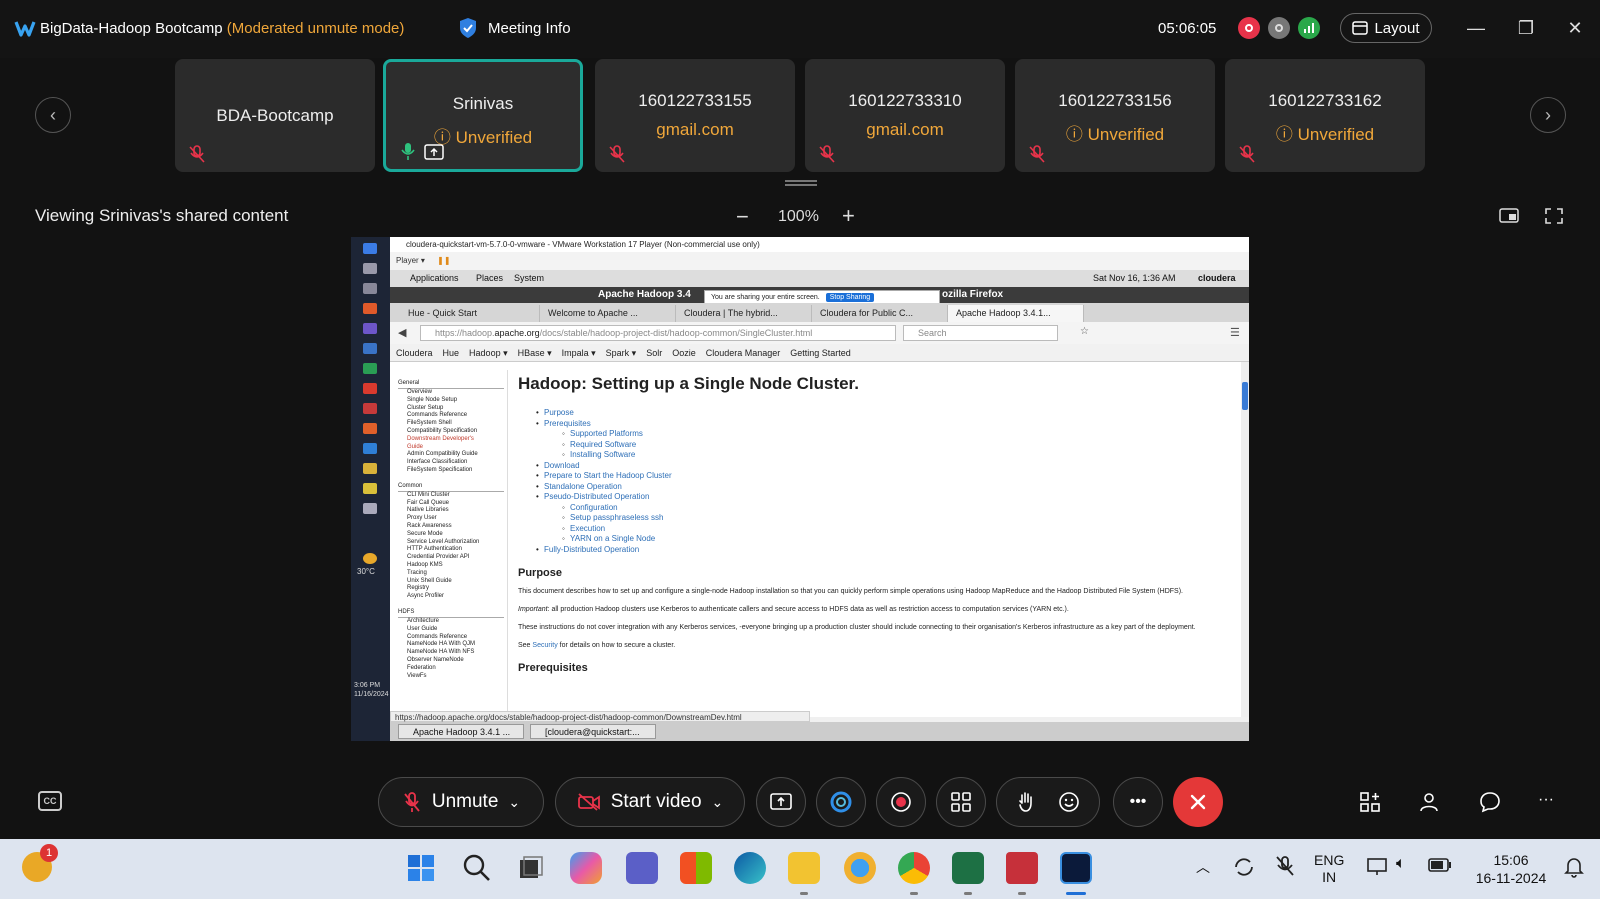 The height and width of the screenshot is (899, 1600). What do you see at coordinates (742, 217) in the screenshot?
I see `zoom-out-button: −` at bounding box center [742, 217].